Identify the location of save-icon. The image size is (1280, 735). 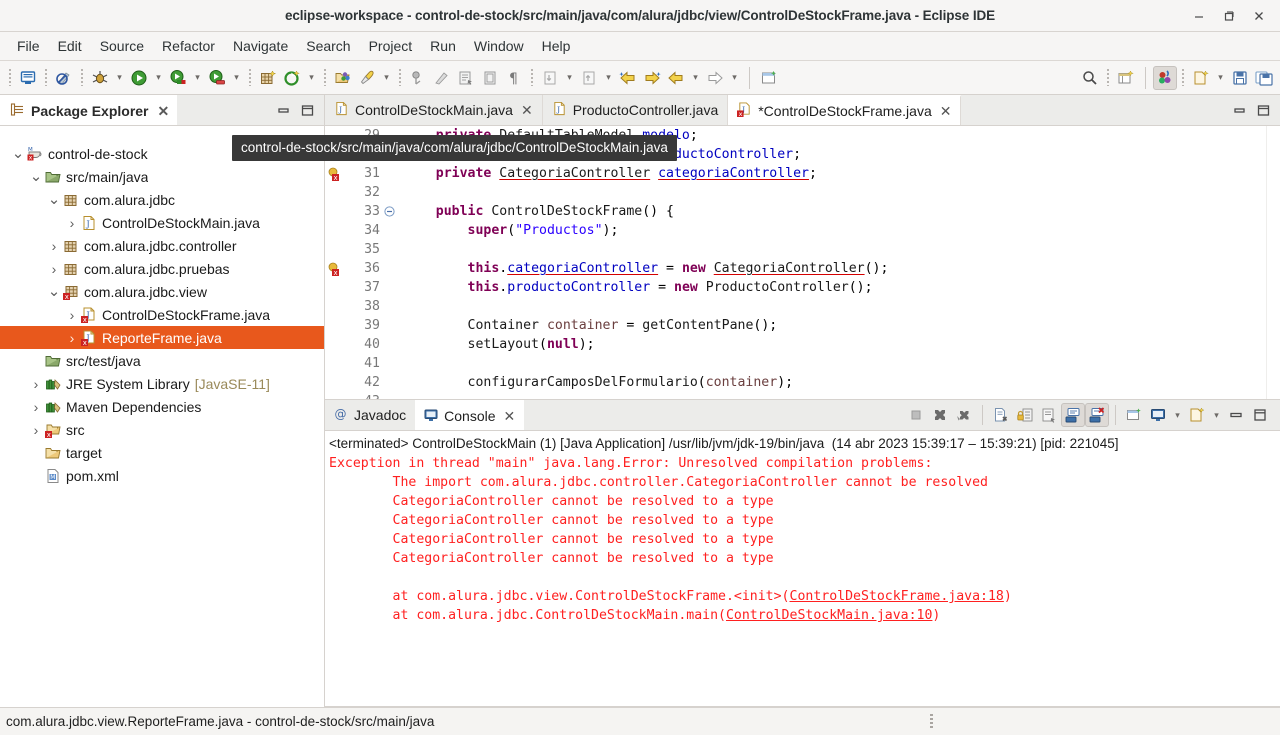
(1240, 78).